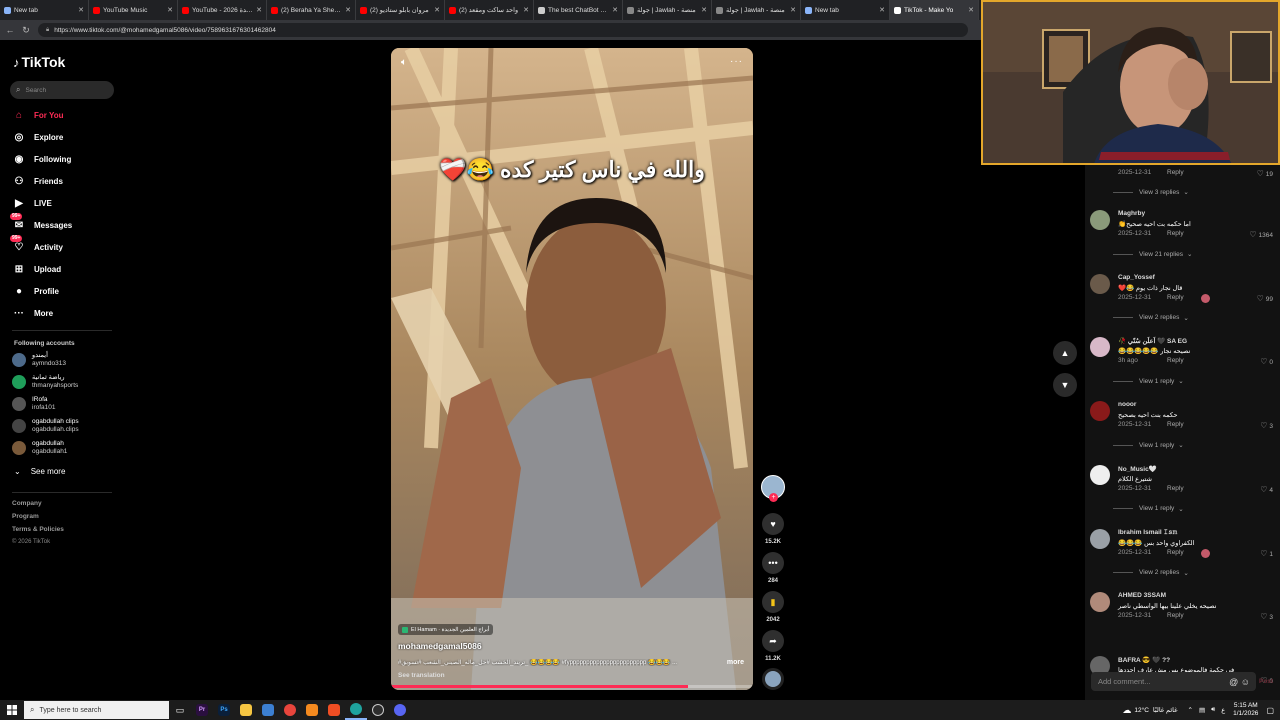  What do you see at coordinates (1165, 710) in the screenshot?
I see `weather-text: غائم غالبًا` at bounding box center [1165, 710].